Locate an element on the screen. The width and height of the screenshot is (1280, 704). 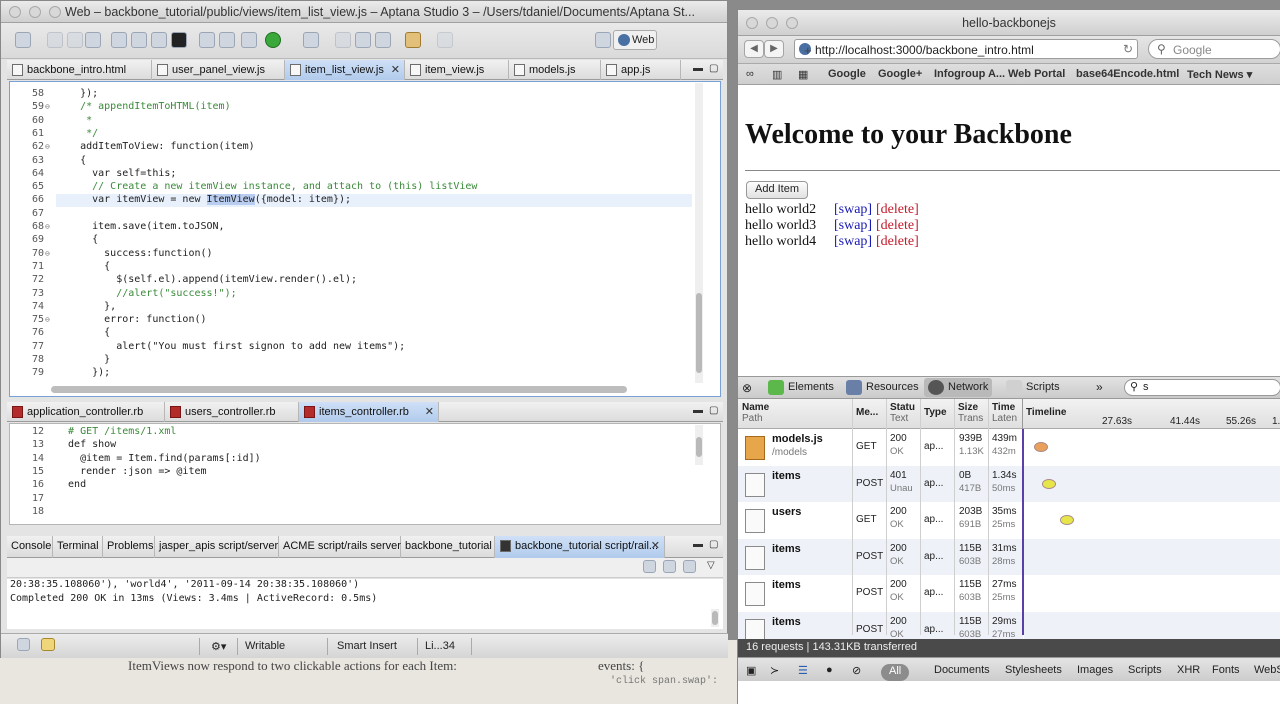
filter-websockets: WebS is located at coordinates (1267, 670).